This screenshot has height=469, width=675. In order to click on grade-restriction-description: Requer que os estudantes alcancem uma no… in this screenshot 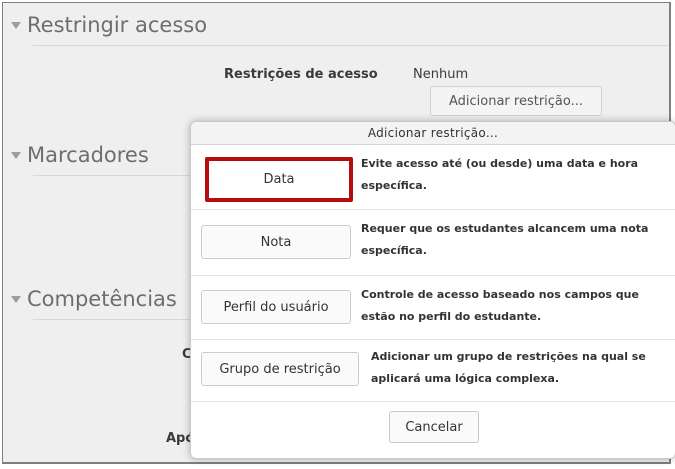, I will do `click(505, 239)`.